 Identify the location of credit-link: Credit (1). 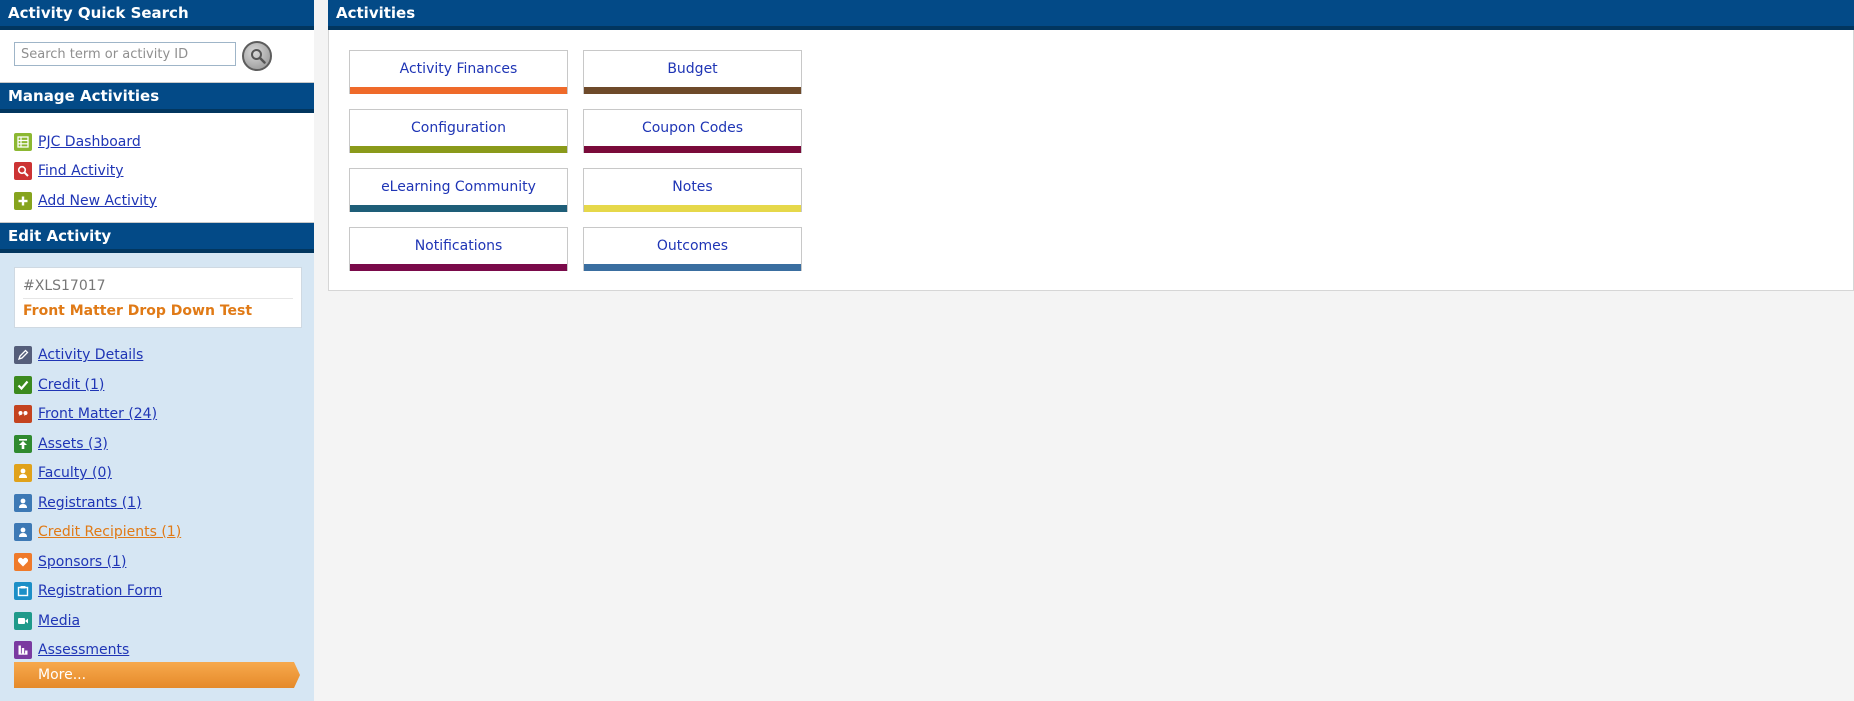
(71, 385).